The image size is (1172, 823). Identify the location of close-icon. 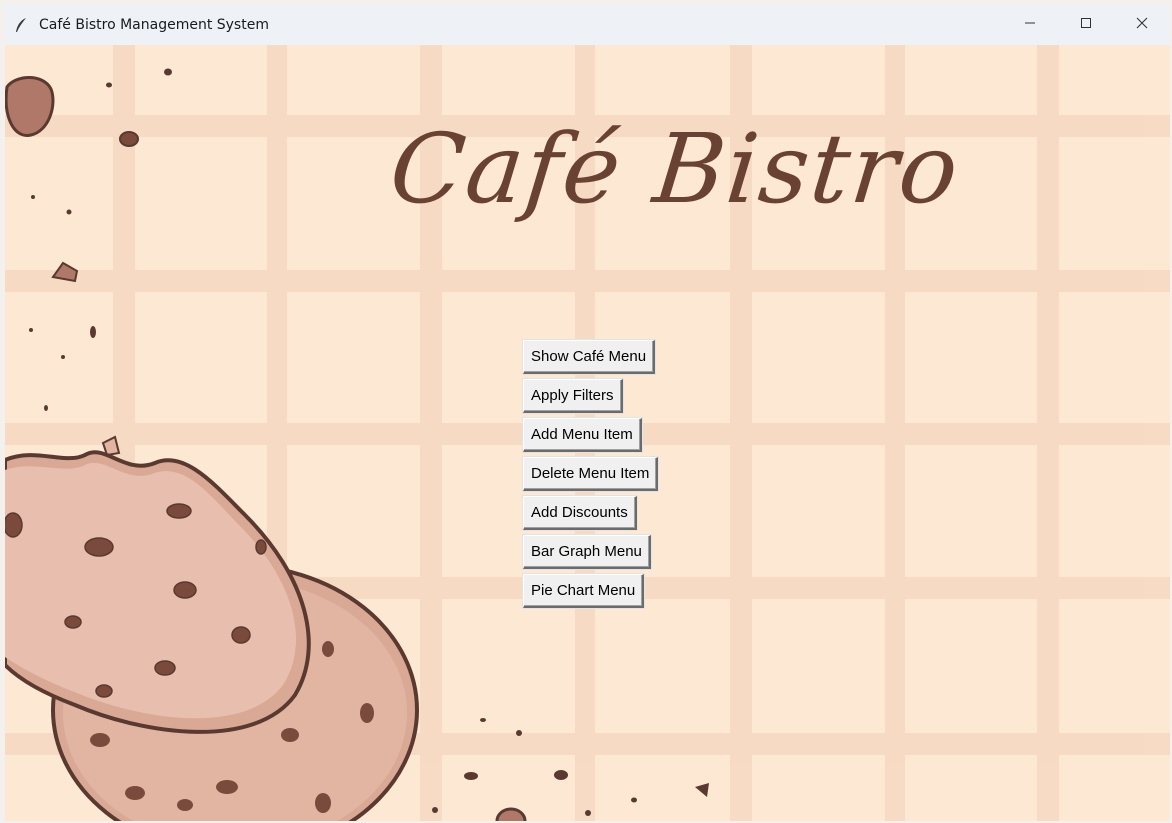
(1142, 25).